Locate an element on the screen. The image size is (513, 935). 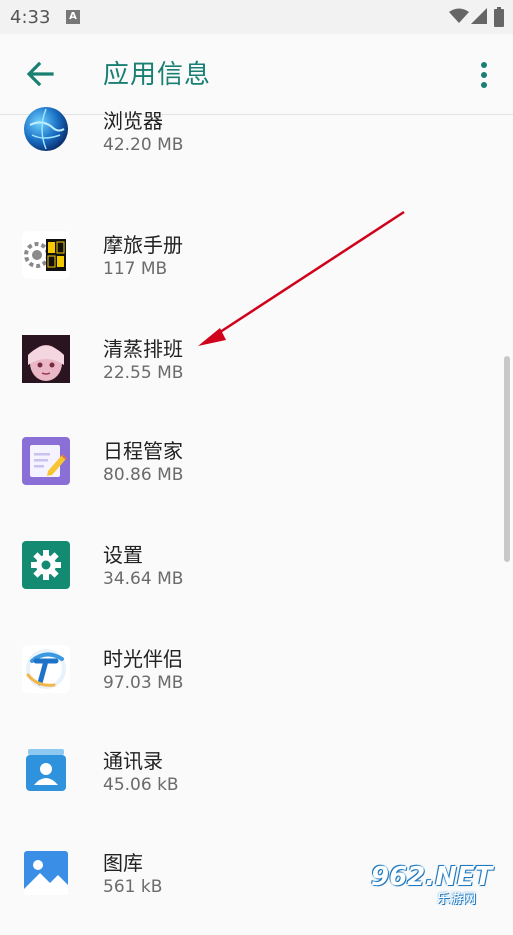
watermark-small: 乐游网 is located at coordinates (457, 899).